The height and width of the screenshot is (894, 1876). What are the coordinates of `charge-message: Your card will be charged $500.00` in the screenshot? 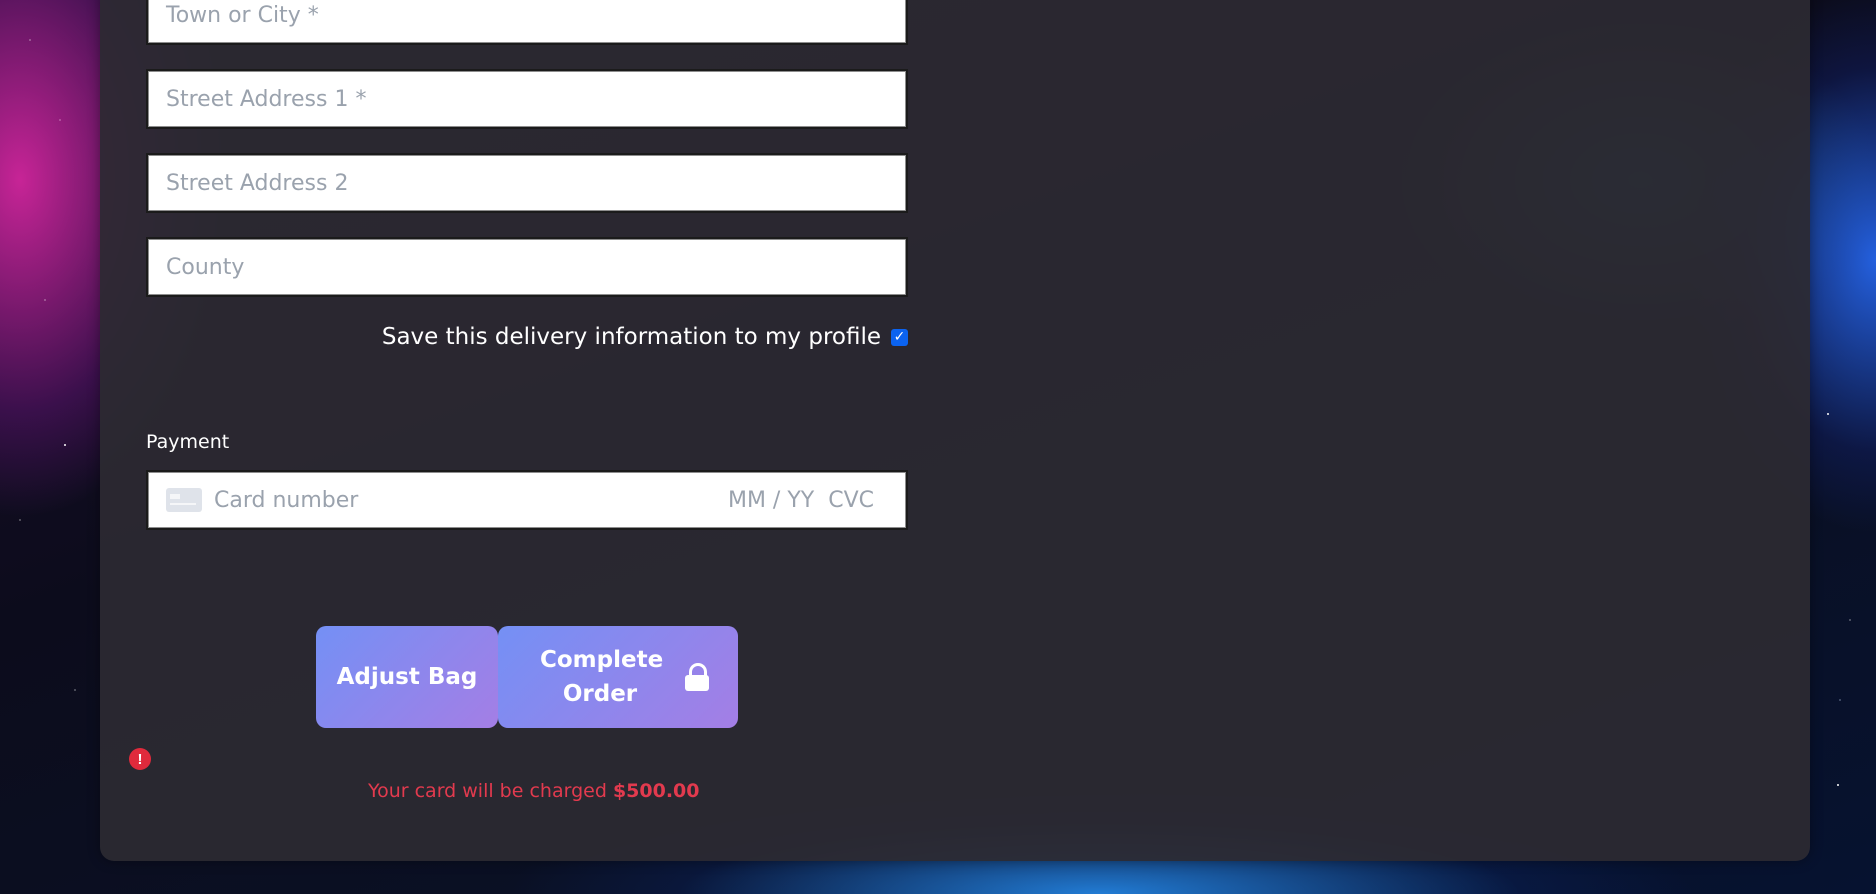 It's located at (534, 791).